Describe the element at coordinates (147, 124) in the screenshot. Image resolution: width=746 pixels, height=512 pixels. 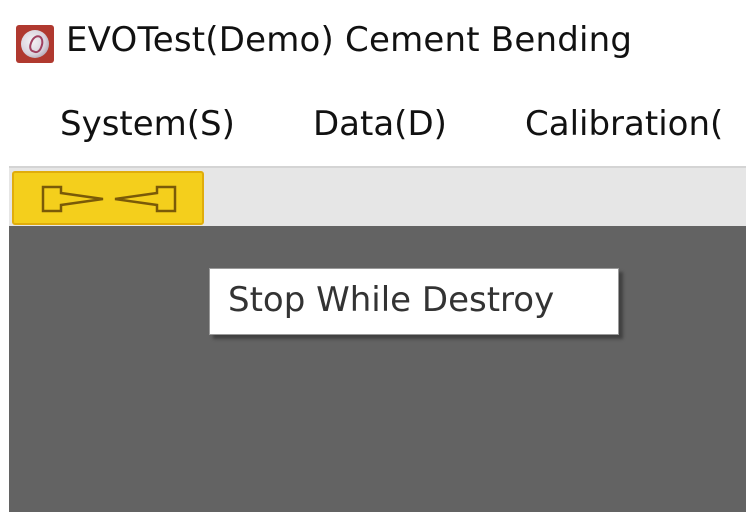
I see `menu-system: System(S)` at that location.